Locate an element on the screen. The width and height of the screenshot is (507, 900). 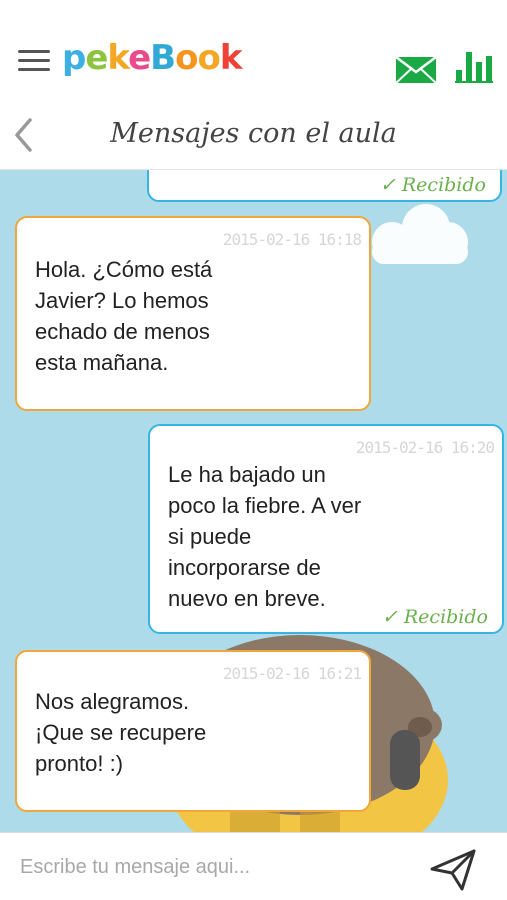
mail-icon is located at coordinates (416, 70).